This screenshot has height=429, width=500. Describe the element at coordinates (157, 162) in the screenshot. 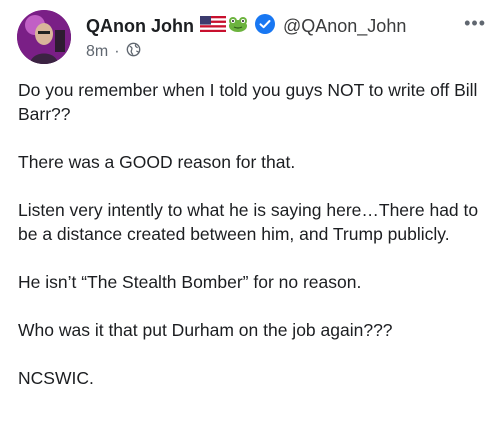

I see `post-paragraph: There was a GOOD reason for that.` at that location.